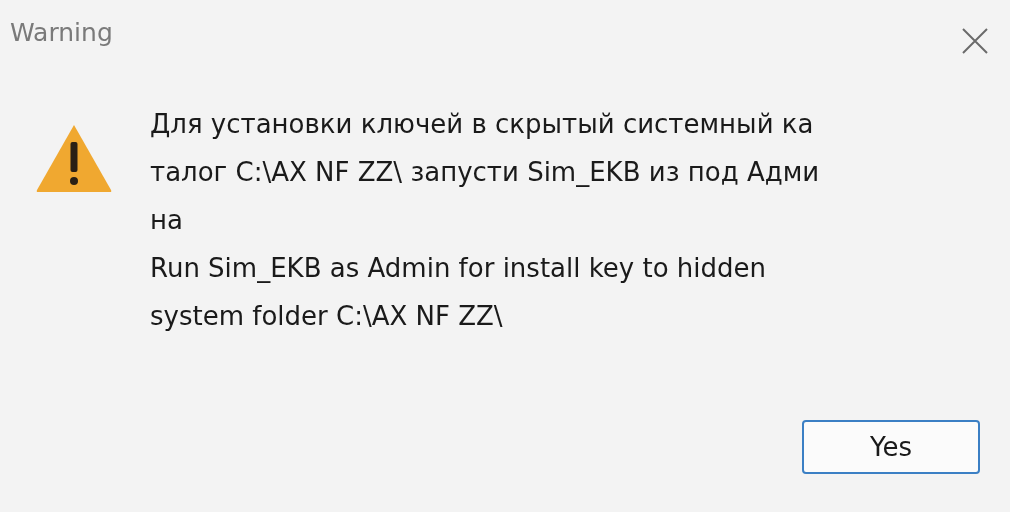  I want to click on message-text: Для установки ключей в скрытый системный ка, so click(482, 124).